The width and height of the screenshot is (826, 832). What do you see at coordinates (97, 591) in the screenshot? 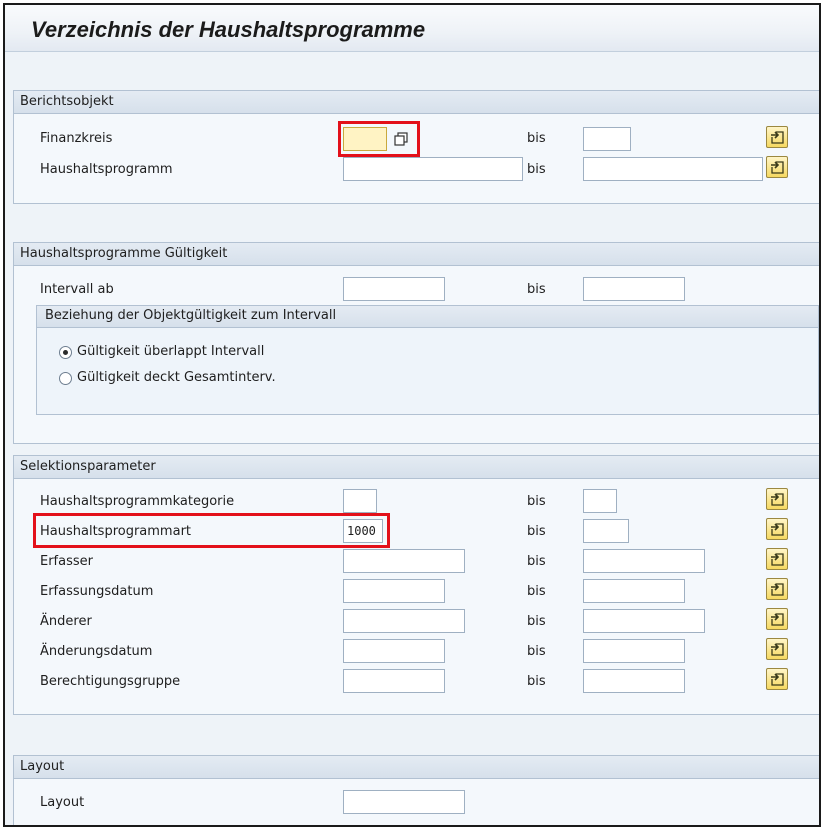
I see `label-erfassungsdatum: Erfassungsdatum` at bounding box center [97, 591].